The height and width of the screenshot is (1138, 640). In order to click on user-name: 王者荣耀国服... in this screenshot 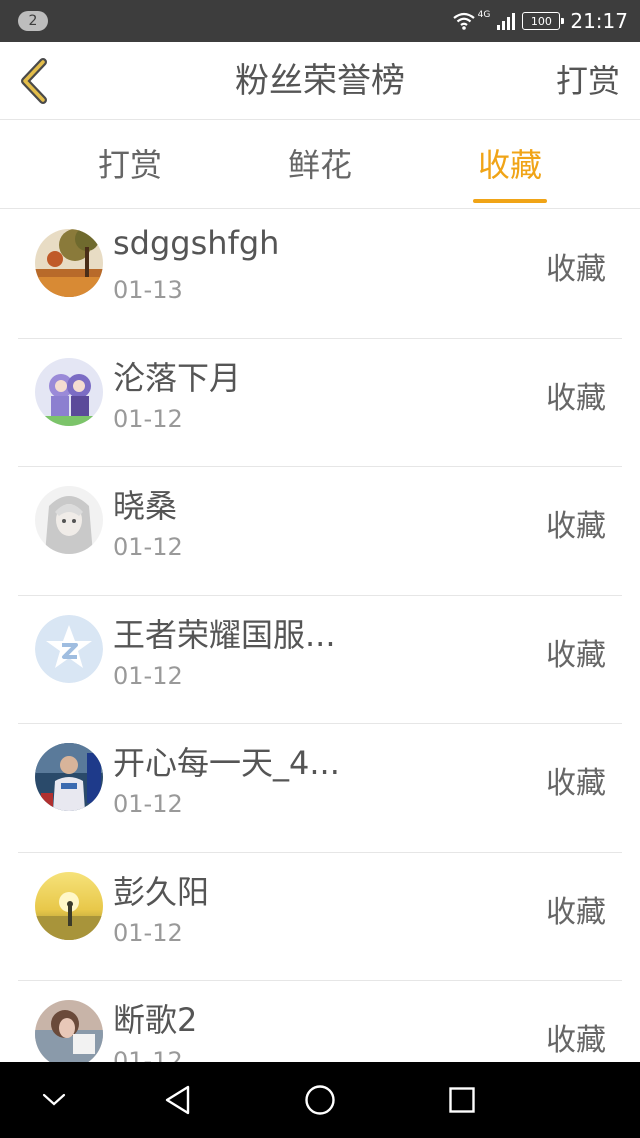, I will do `click(224, 634)`.